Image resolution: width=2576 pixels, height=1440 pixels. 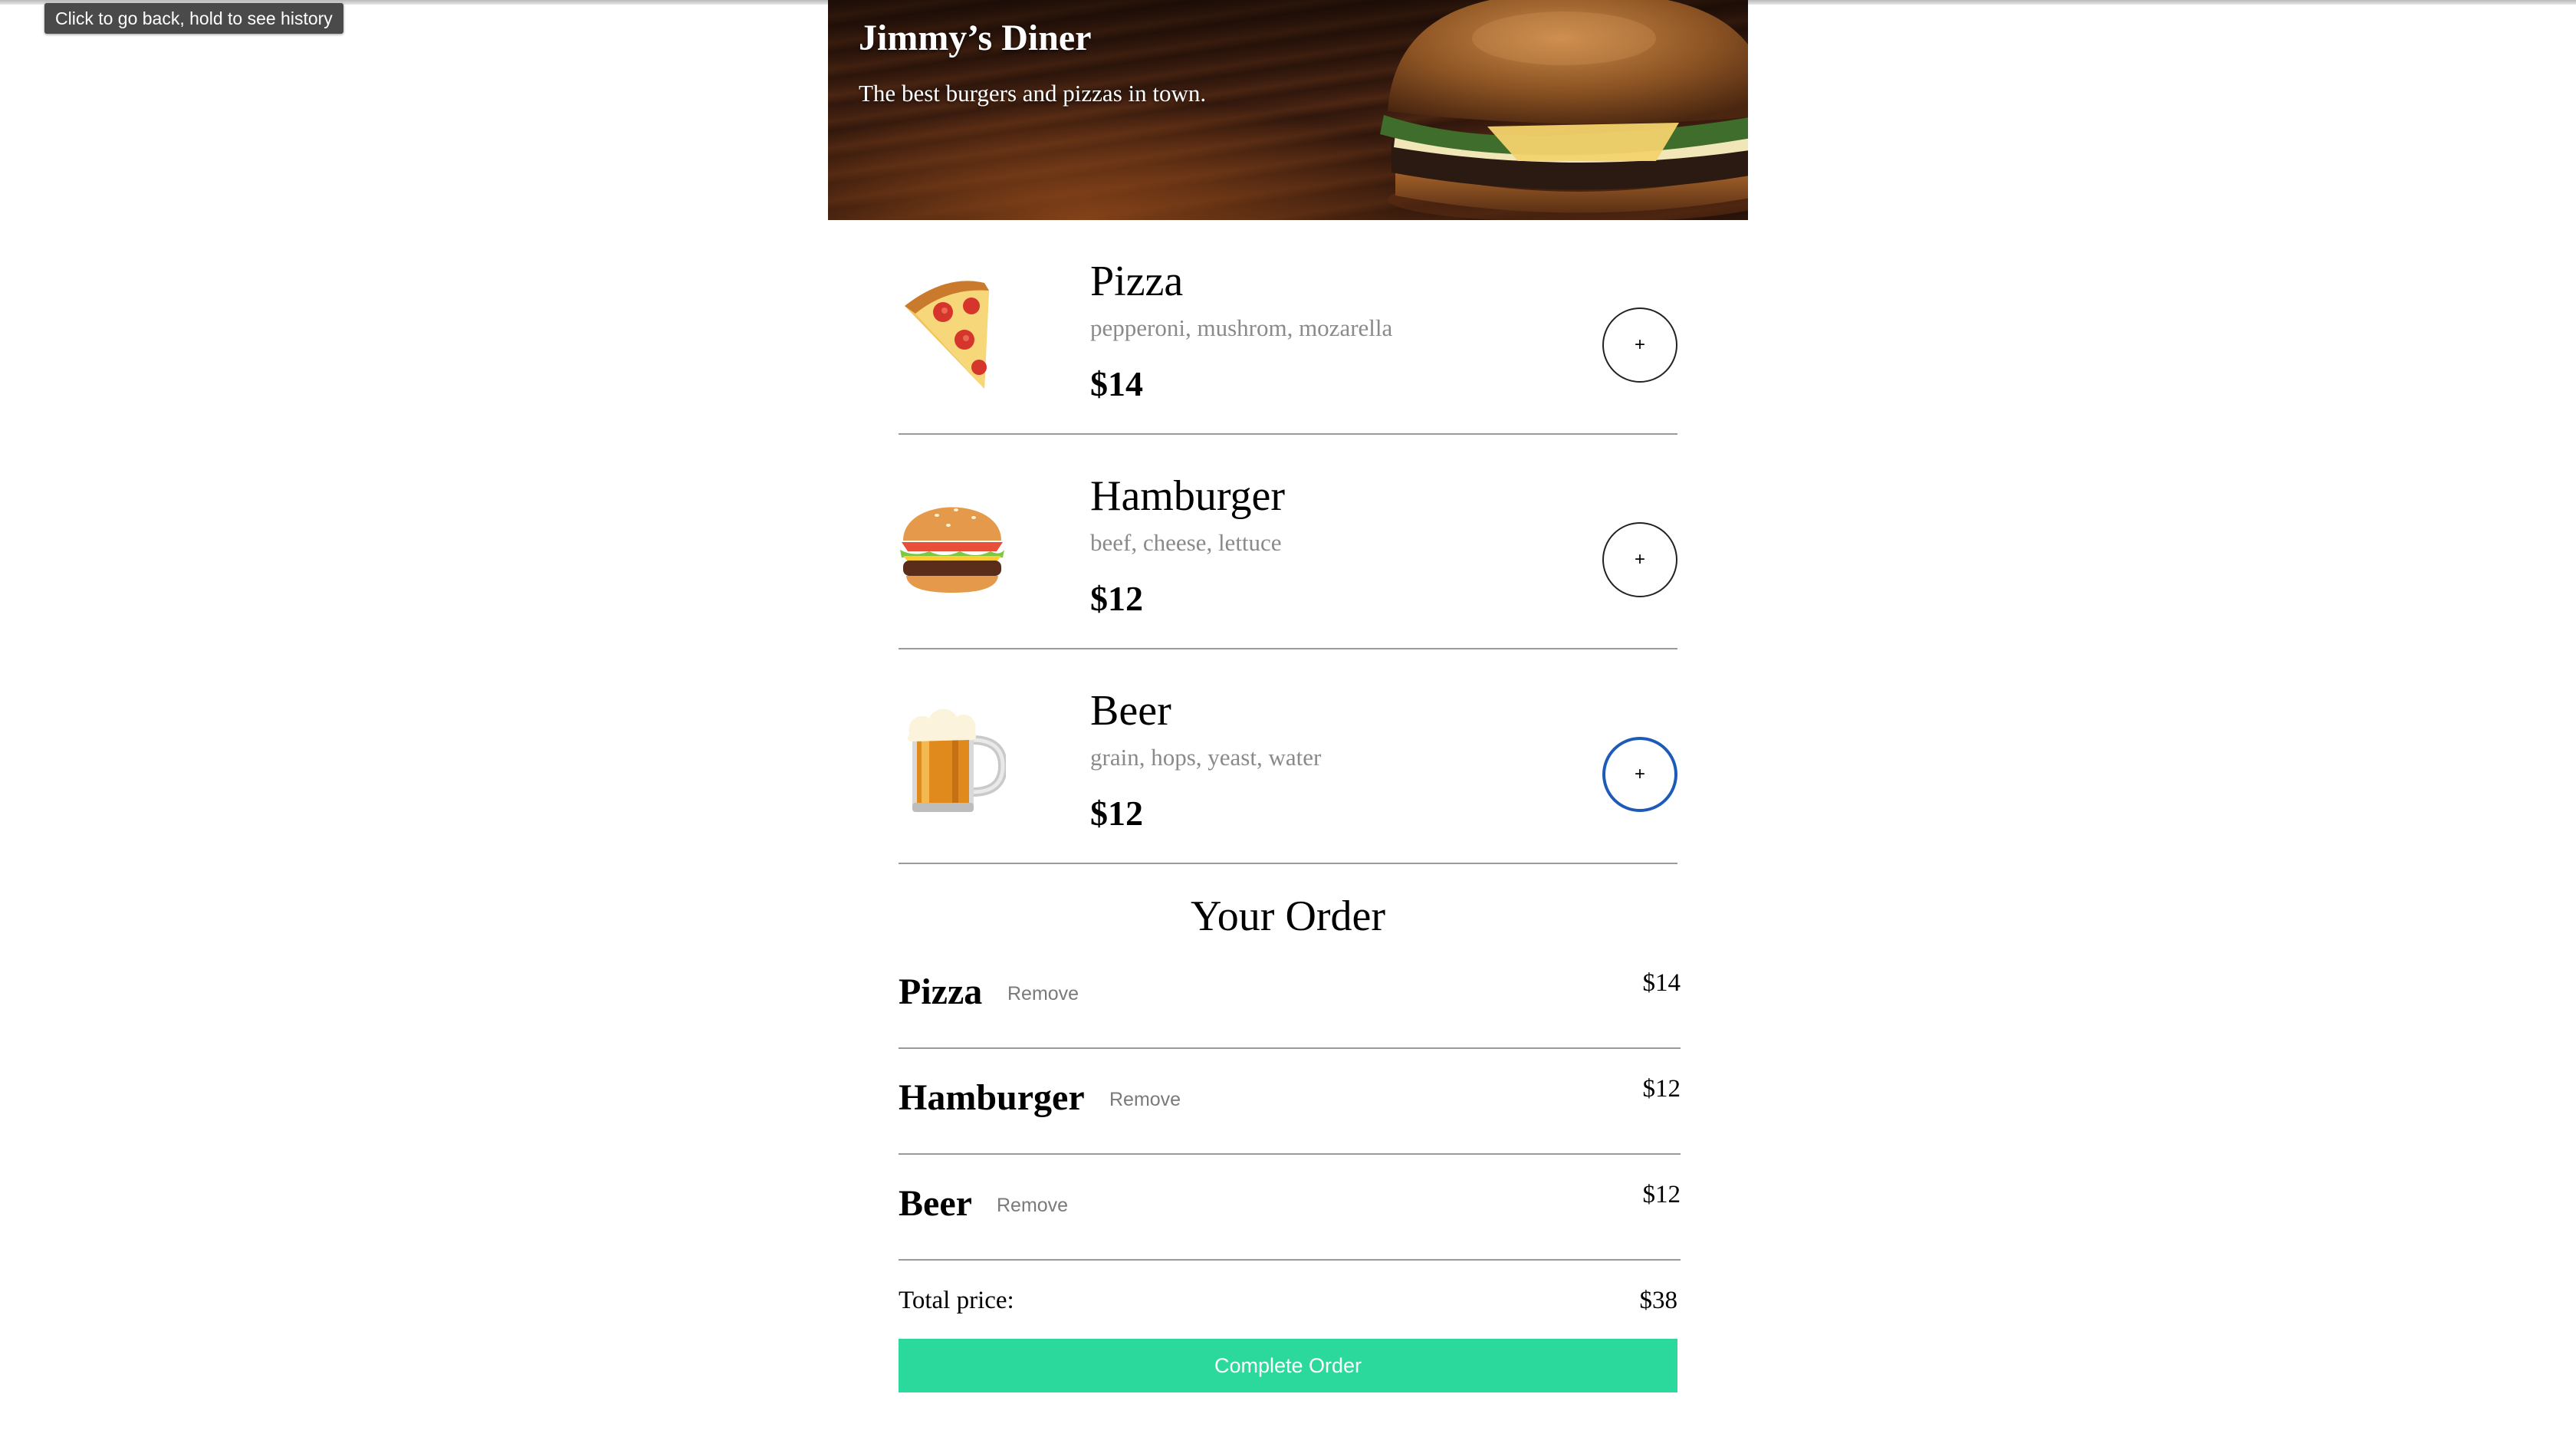 What do you see at coordinates (957, 760) in the screenshot?
I see `beer-icon` at bounding box center [957, 760].